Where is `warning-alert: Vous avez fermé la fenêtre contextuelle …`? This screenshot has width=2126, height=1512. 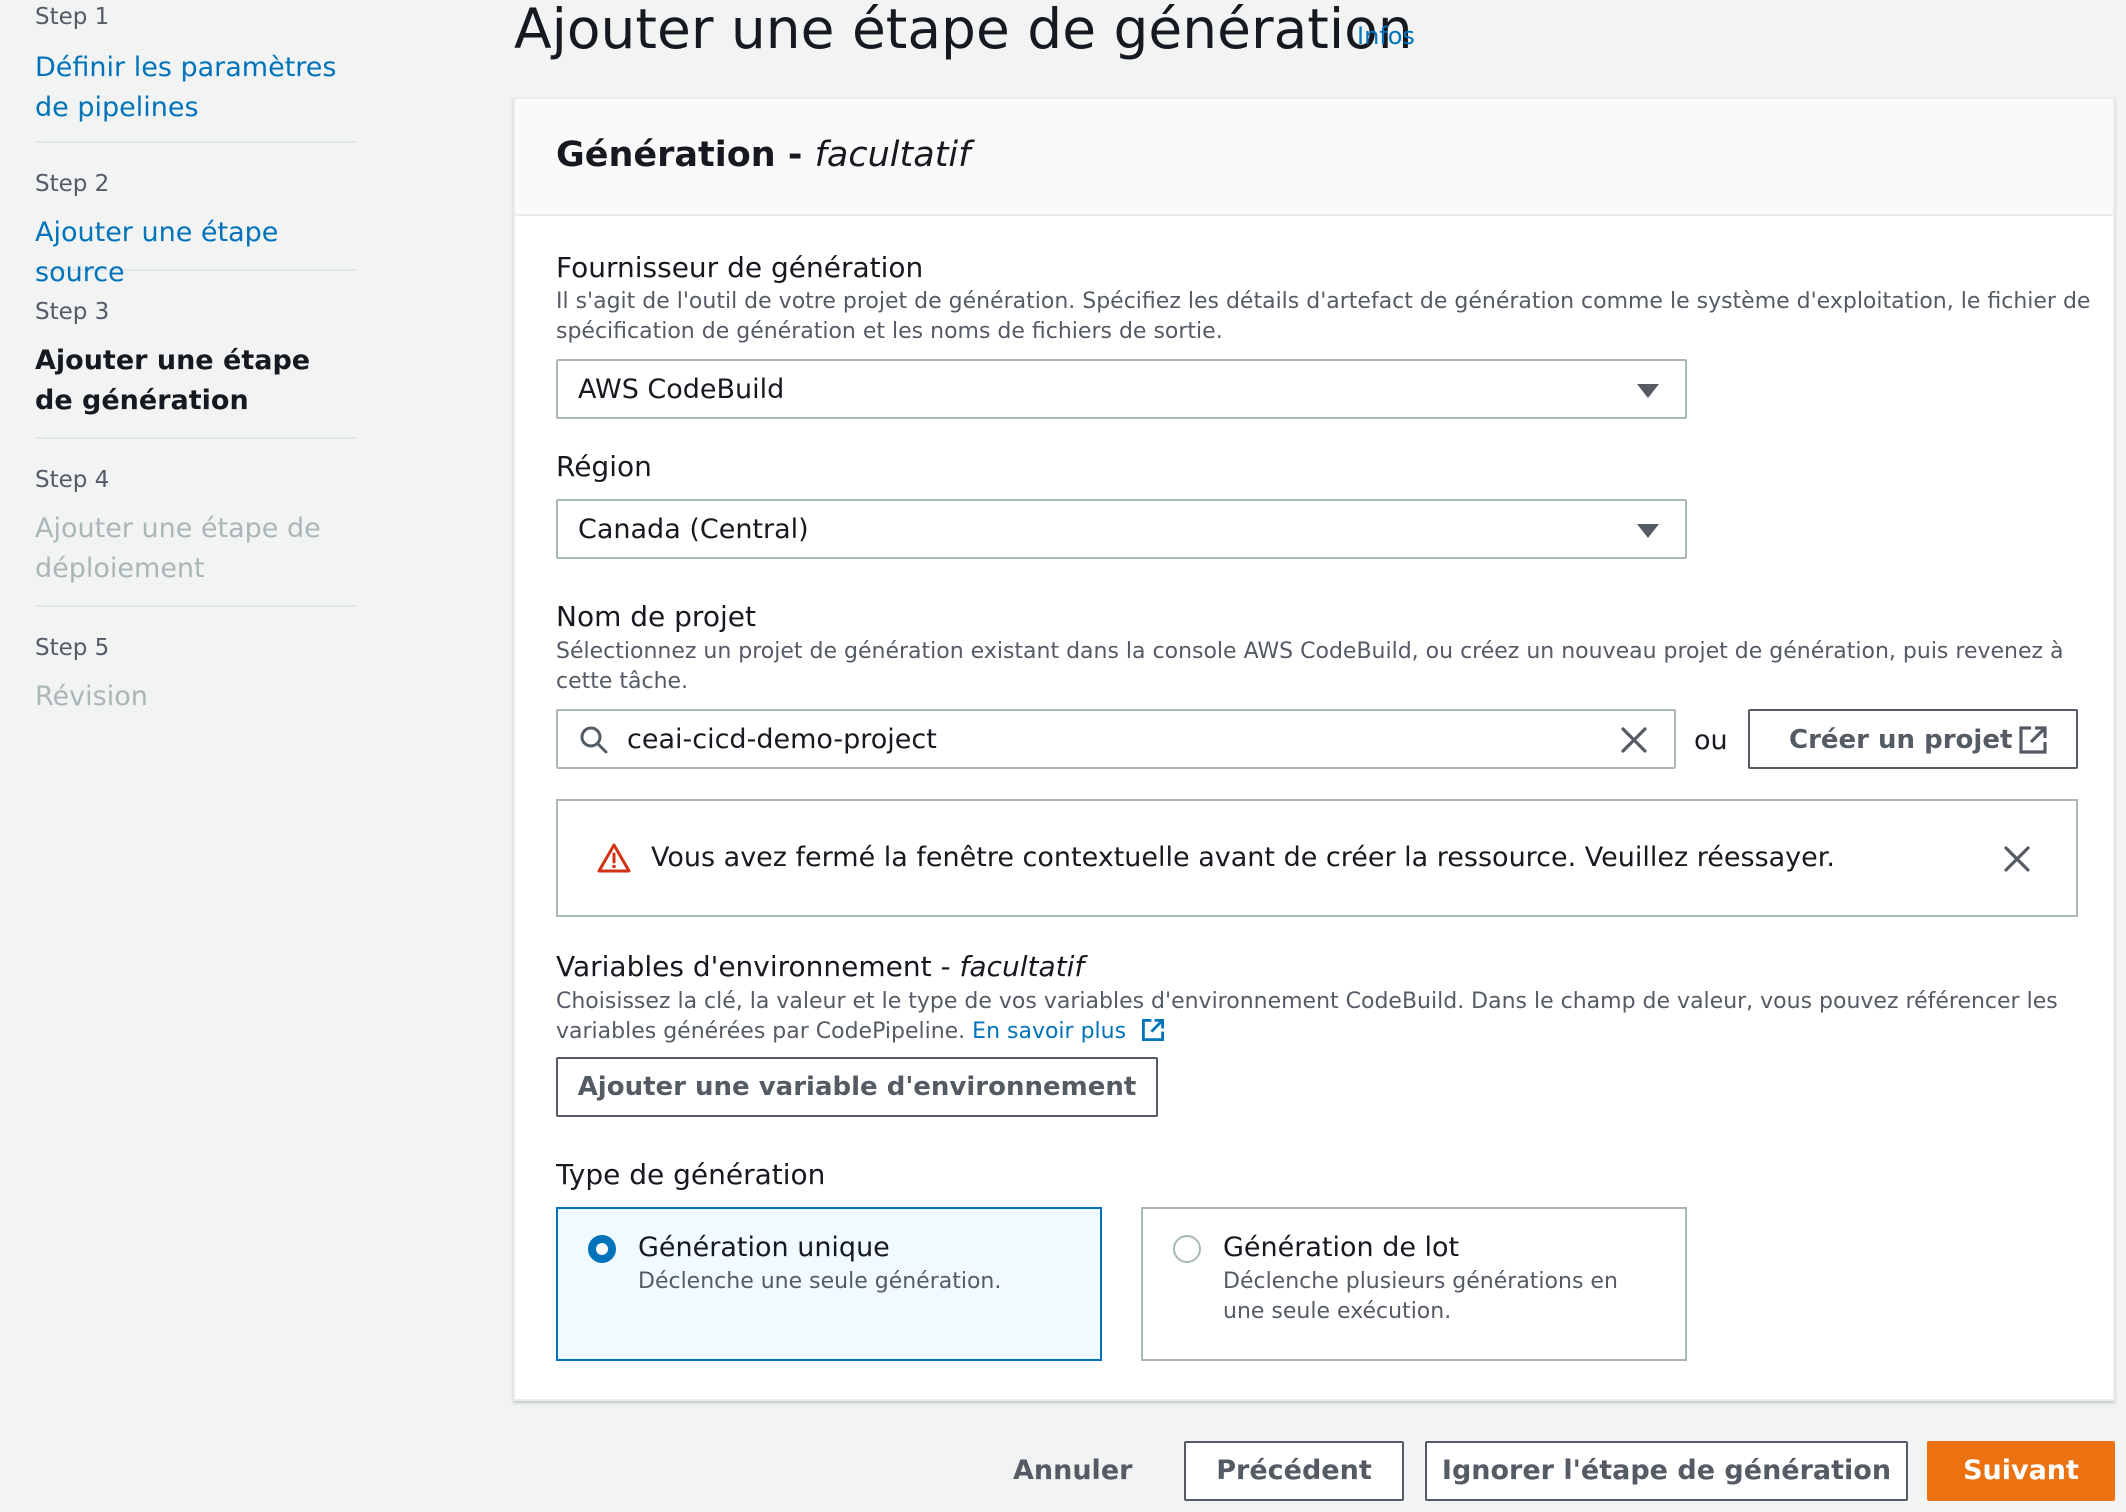
warning-alert: Vous avez fermé la fenêtre contextuelle … is located at coordinates (1317, 858).